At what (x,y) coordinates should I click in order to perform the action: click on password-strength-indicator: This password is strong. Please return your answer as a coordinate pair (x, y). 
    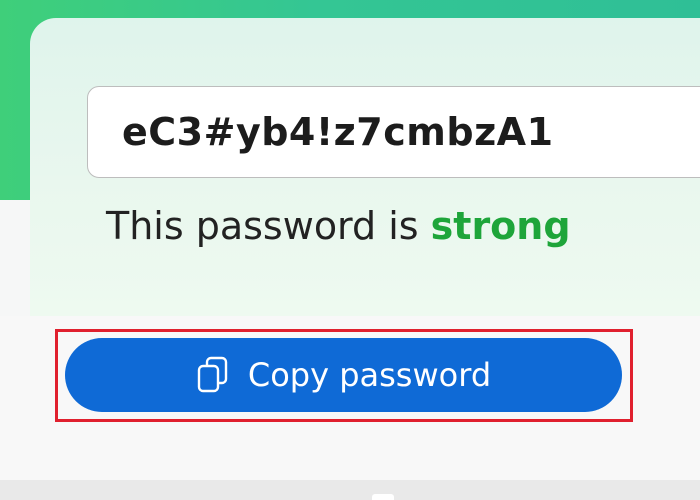
    Looking at the image, I should click on (338, 226).